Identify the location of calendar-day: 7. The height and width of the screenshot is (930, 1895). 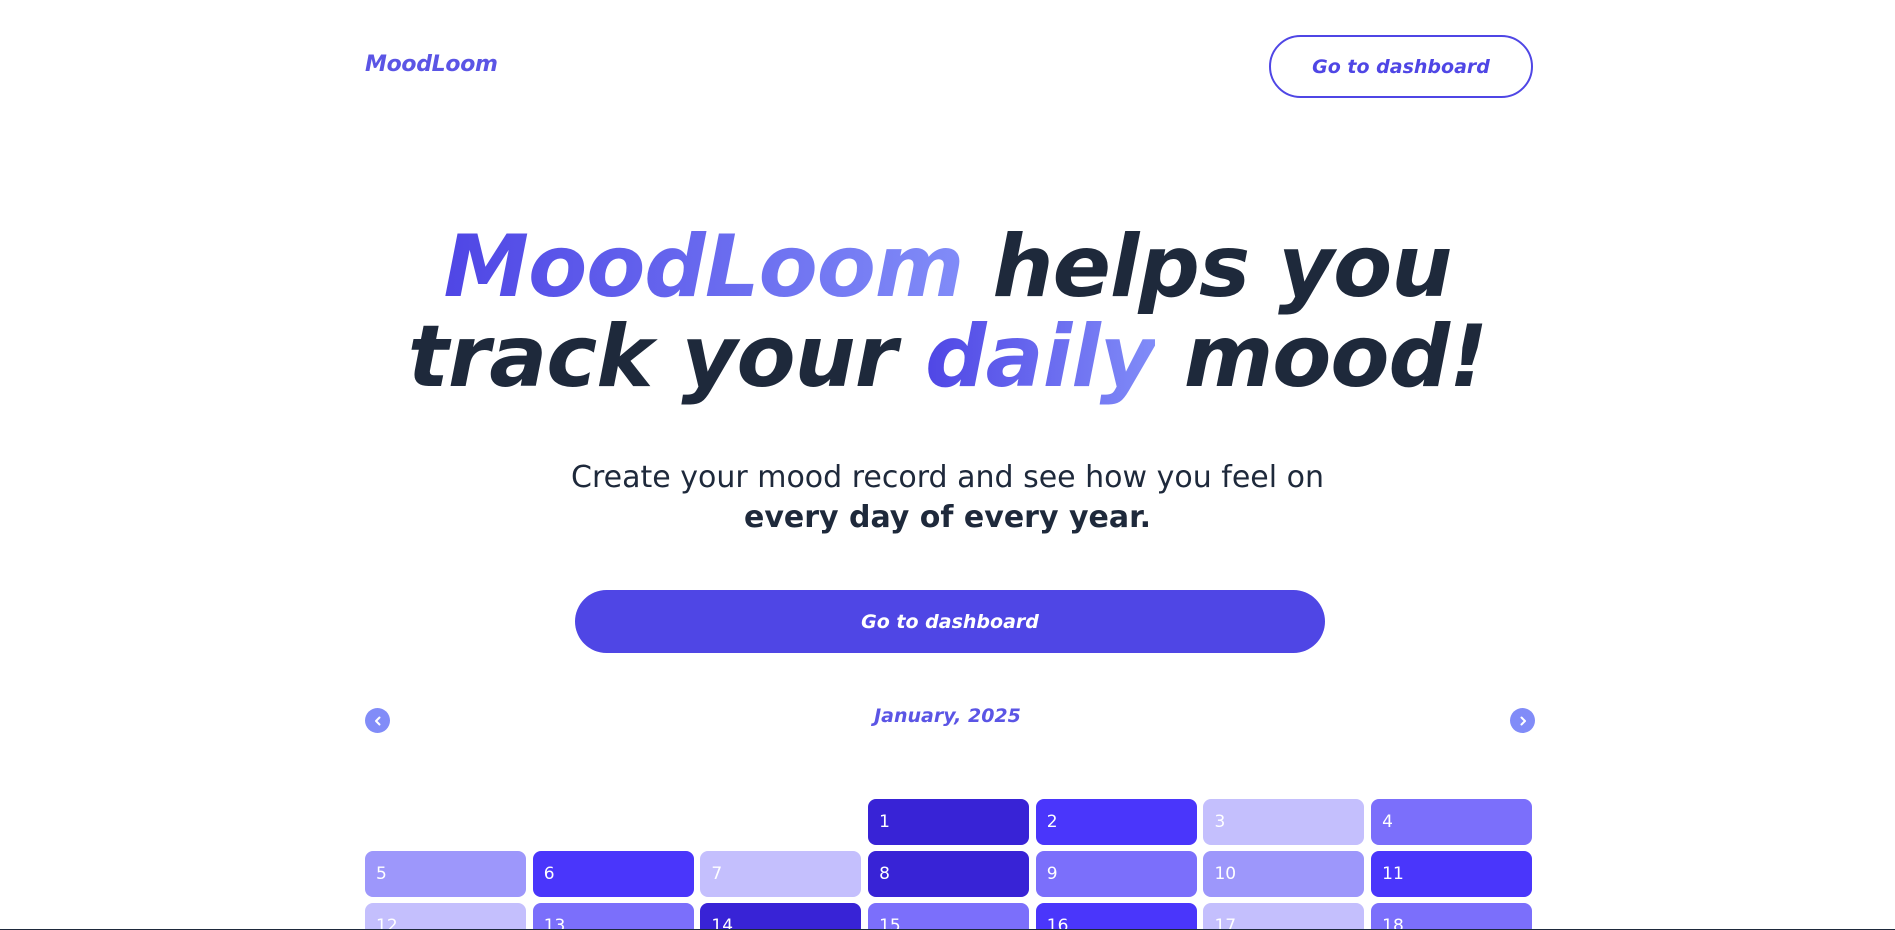
(781, 874).